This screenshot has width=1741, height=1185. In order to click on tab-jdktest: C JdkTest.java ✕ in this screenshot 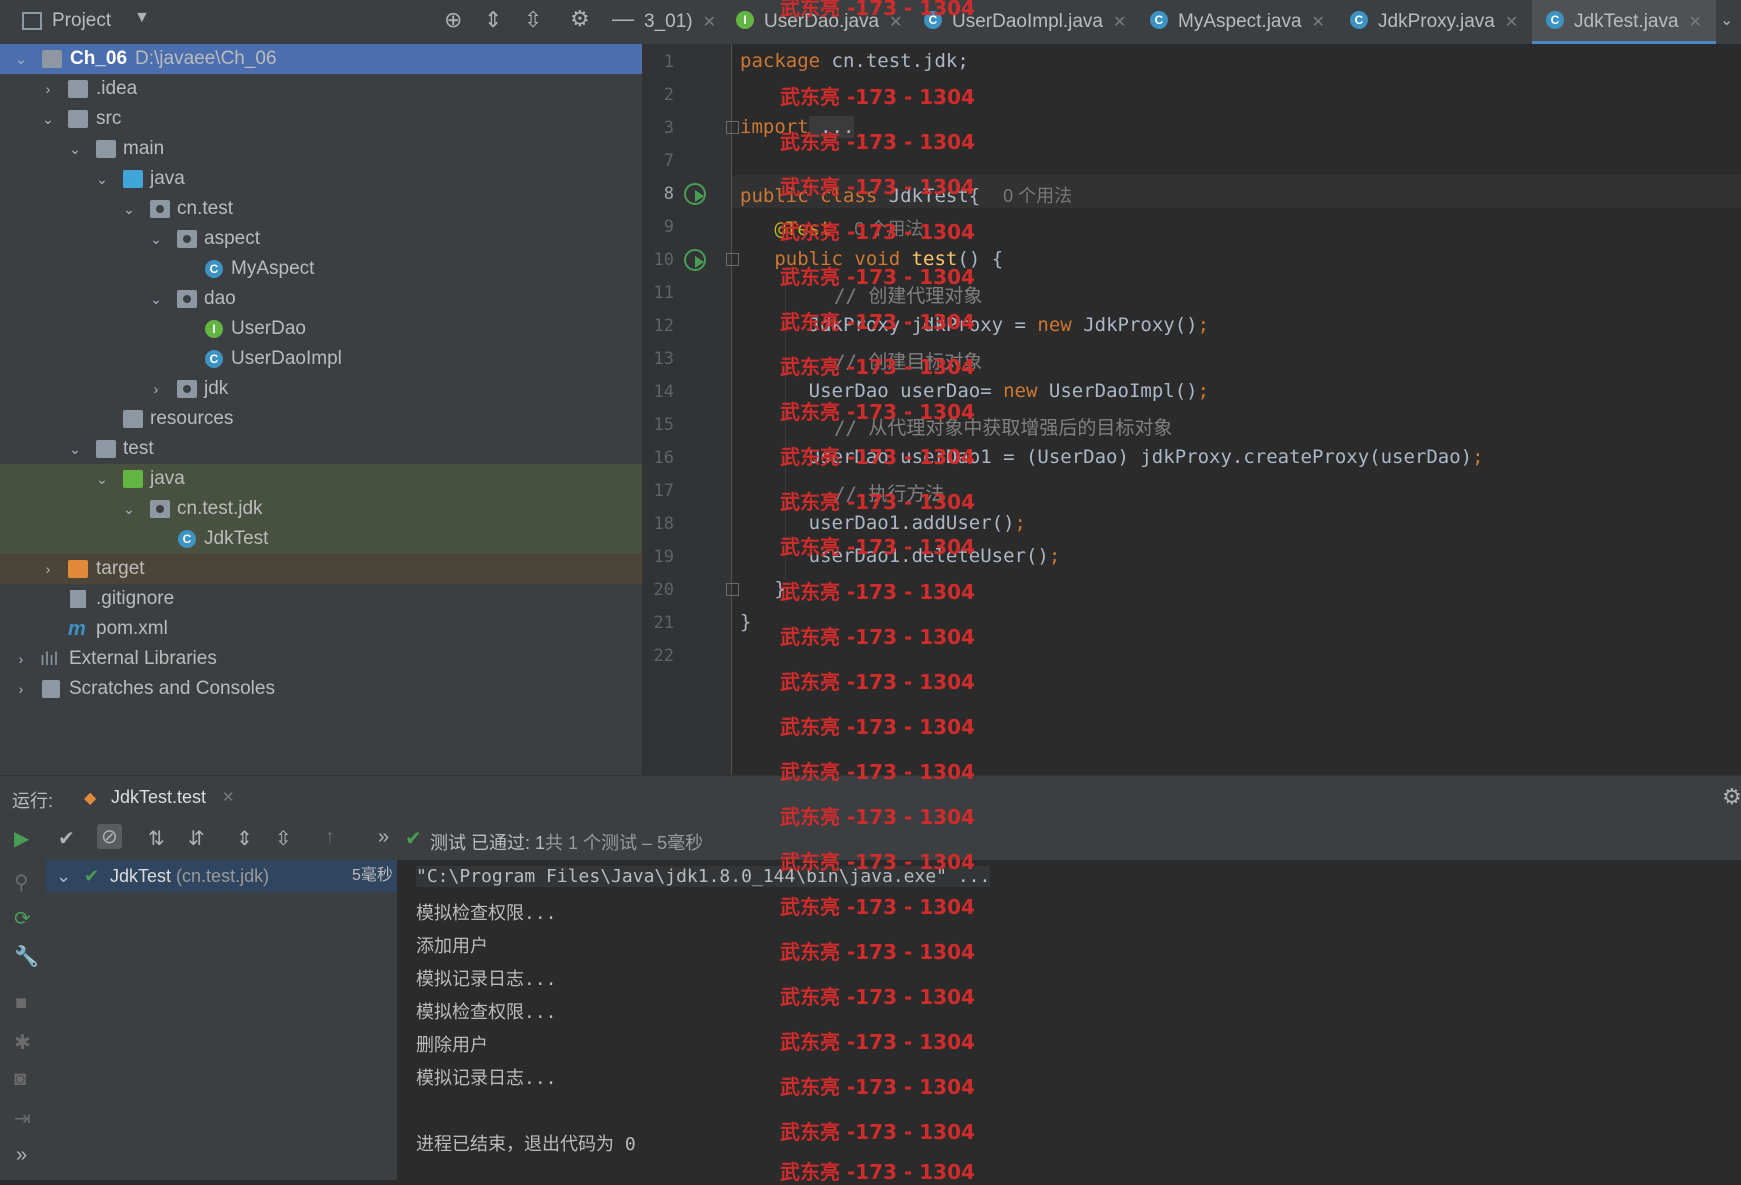, I will do `click(1624, 22)`.